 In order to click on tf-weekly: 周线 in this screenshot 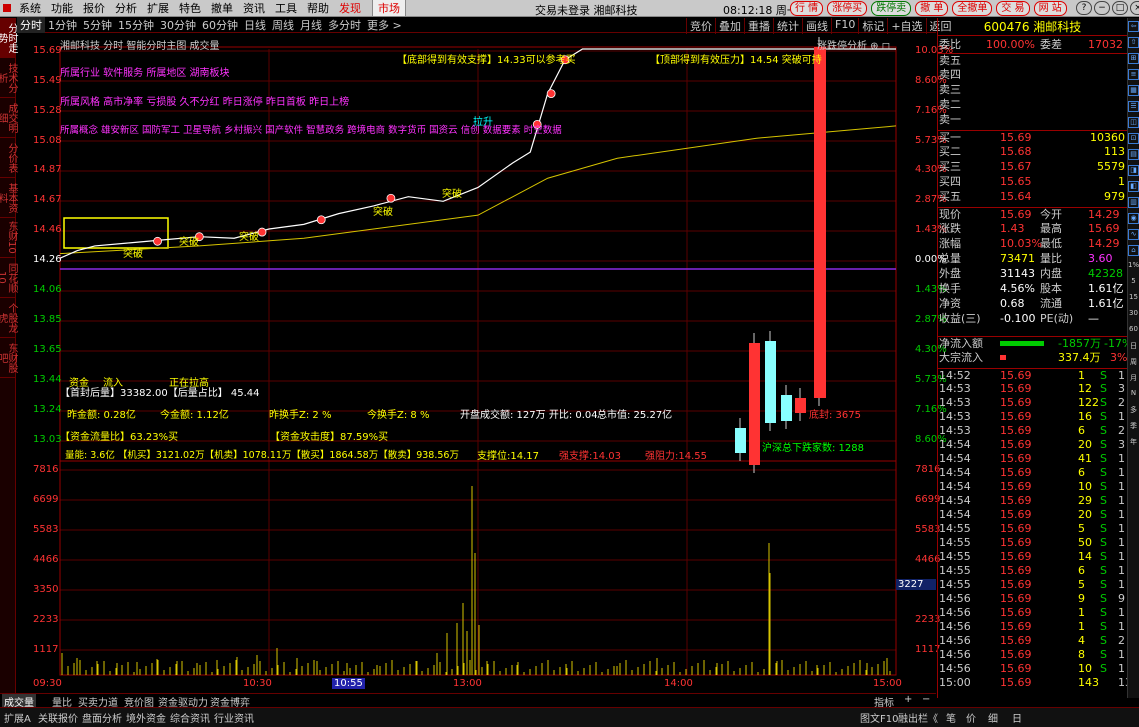, I will do `click(283, 25)`.